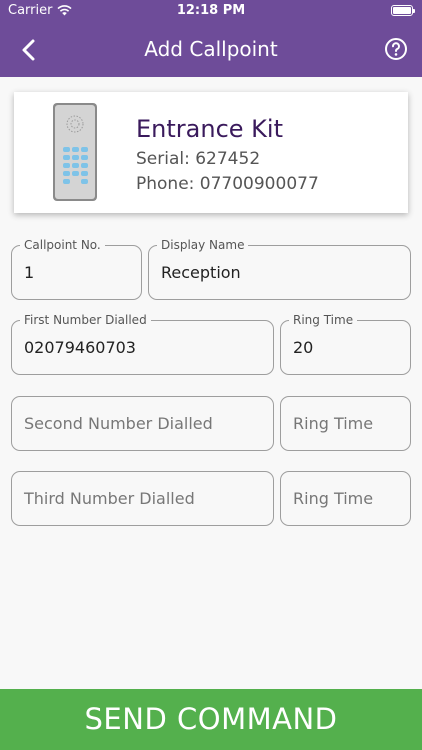  I want to click on third-number-field: Third Number Dialled, so click(142, 498).